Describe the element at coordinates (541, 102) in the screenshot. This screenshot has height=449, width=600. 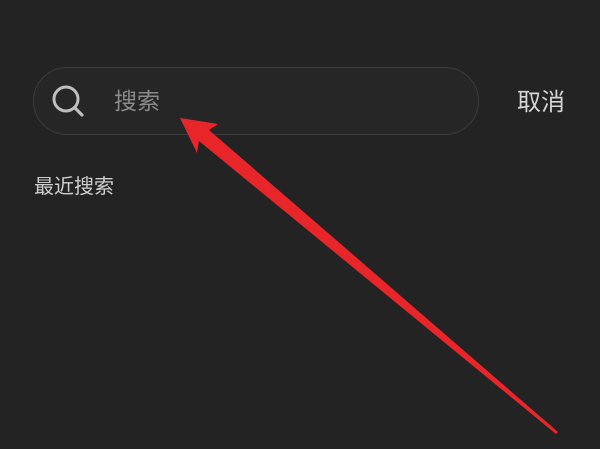
I see `cancel-button: 取消` at that location.